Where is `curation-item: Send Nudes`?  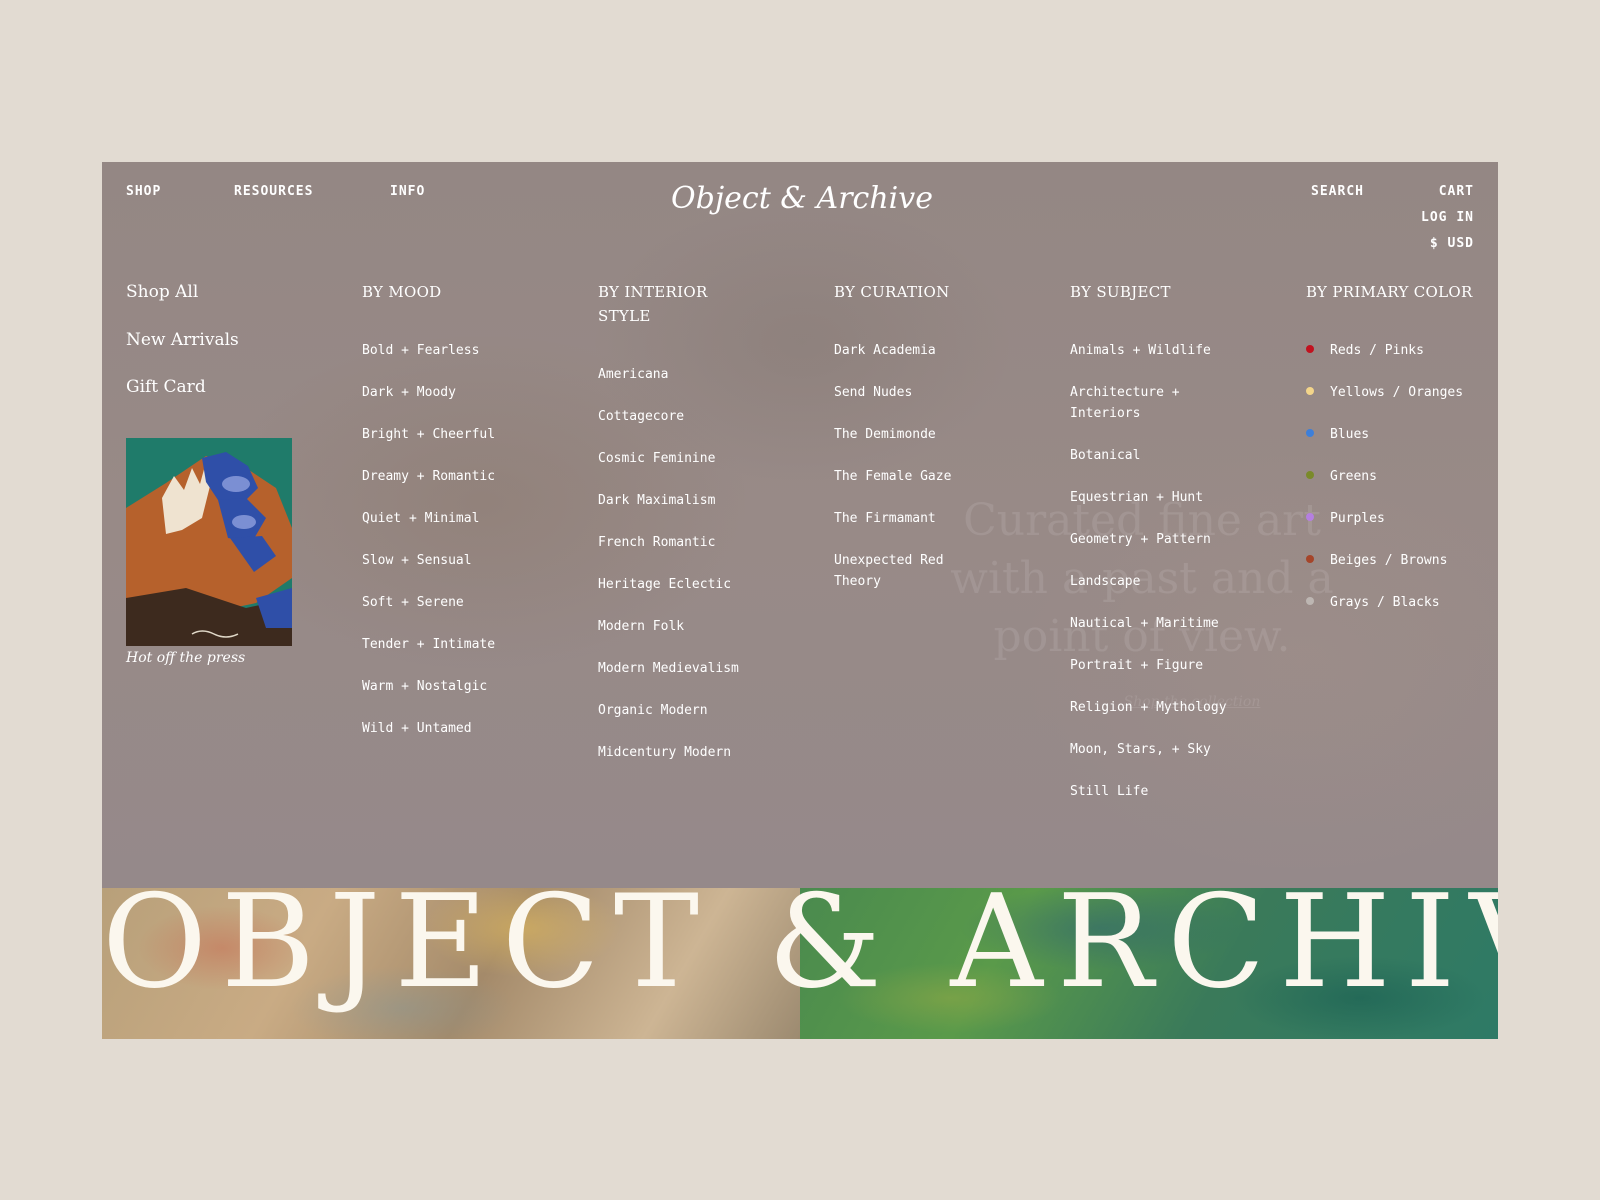 curation-item: Send Nudes is located at coordinates (904, 392).